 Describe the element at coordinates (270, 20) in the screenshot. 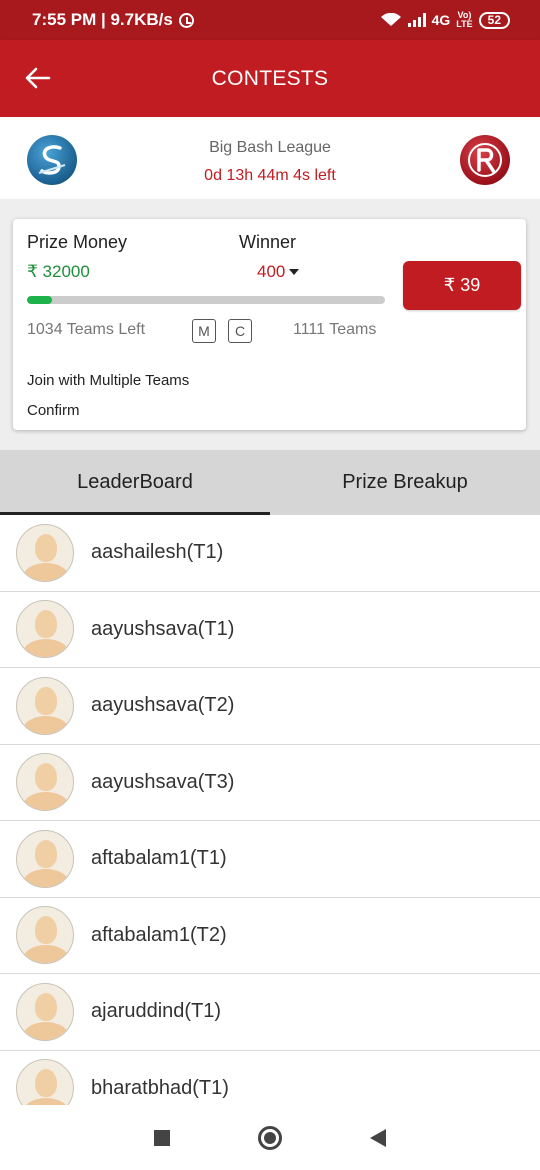

I see `status-bar: 7:55 PM | 9.7KB/s 4G Vo) LTE 52` at that location.